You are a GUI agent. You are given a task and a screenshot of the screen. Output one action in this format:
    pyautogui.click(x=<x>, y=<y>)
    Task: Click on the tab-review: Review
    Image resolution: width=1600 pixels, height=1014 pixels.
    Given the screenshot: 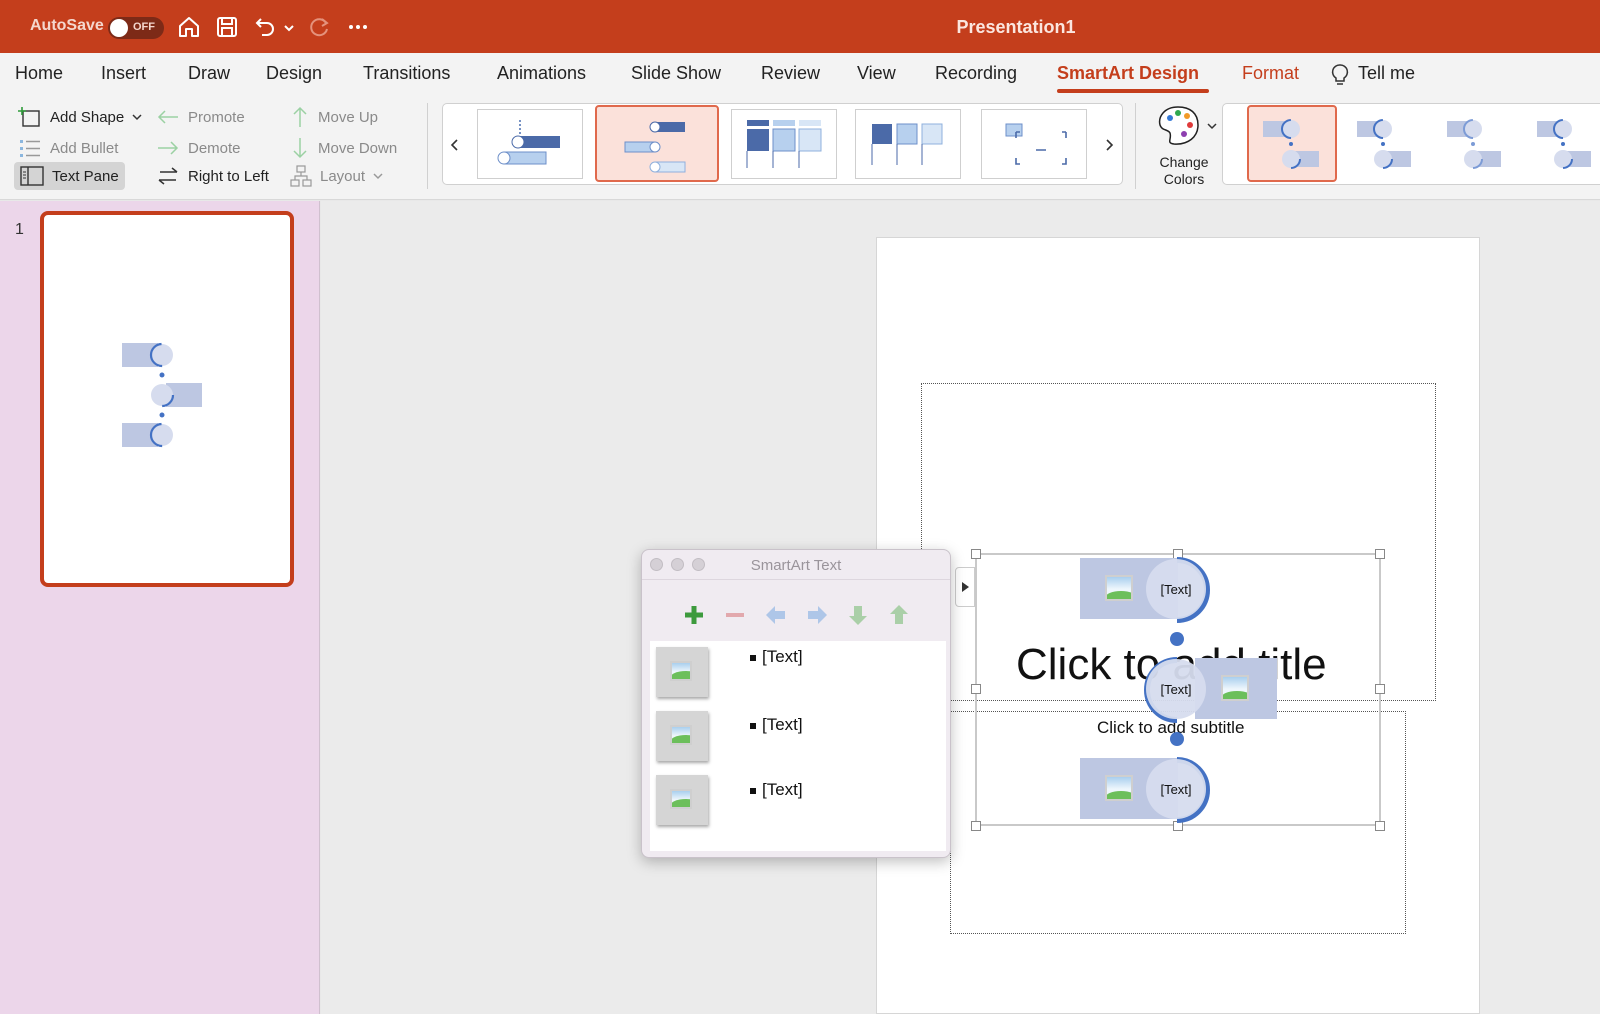 What is the action you would take?
    pyautogui.click(x=790, y=73)
    